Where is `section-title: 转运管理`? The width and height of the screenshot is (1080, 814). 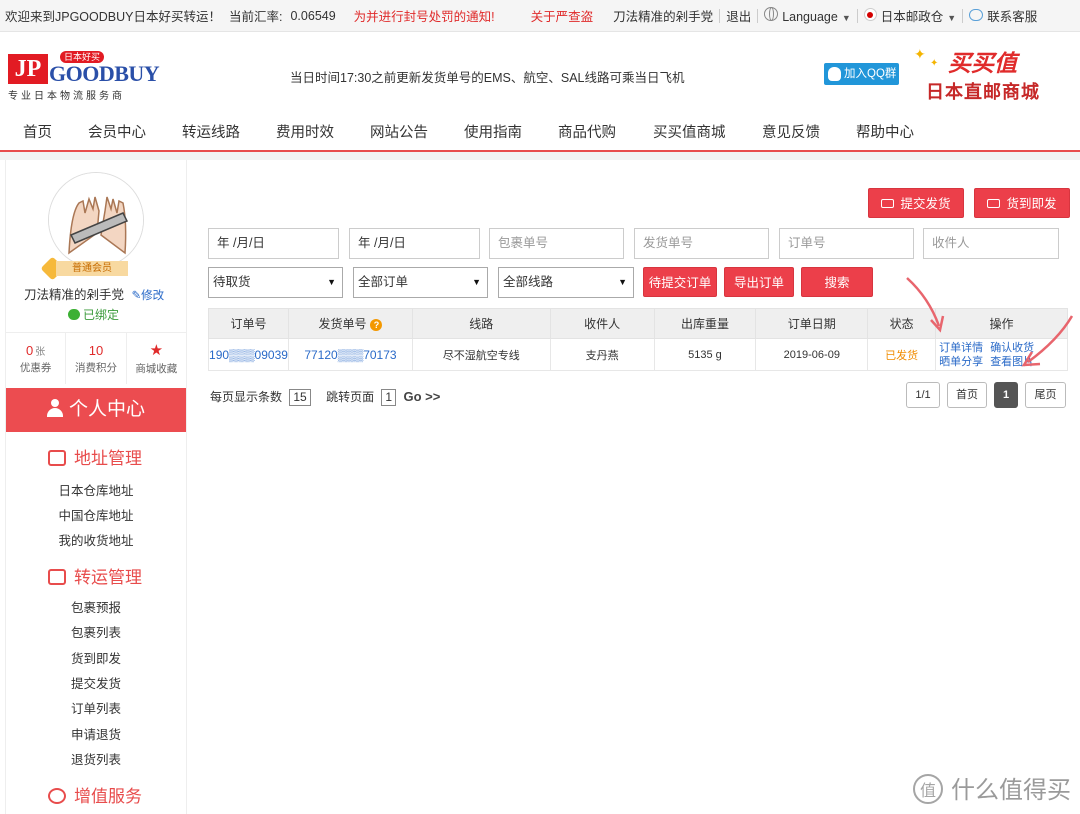 section-title: 转运管理 is located at coordinates (108, 577).